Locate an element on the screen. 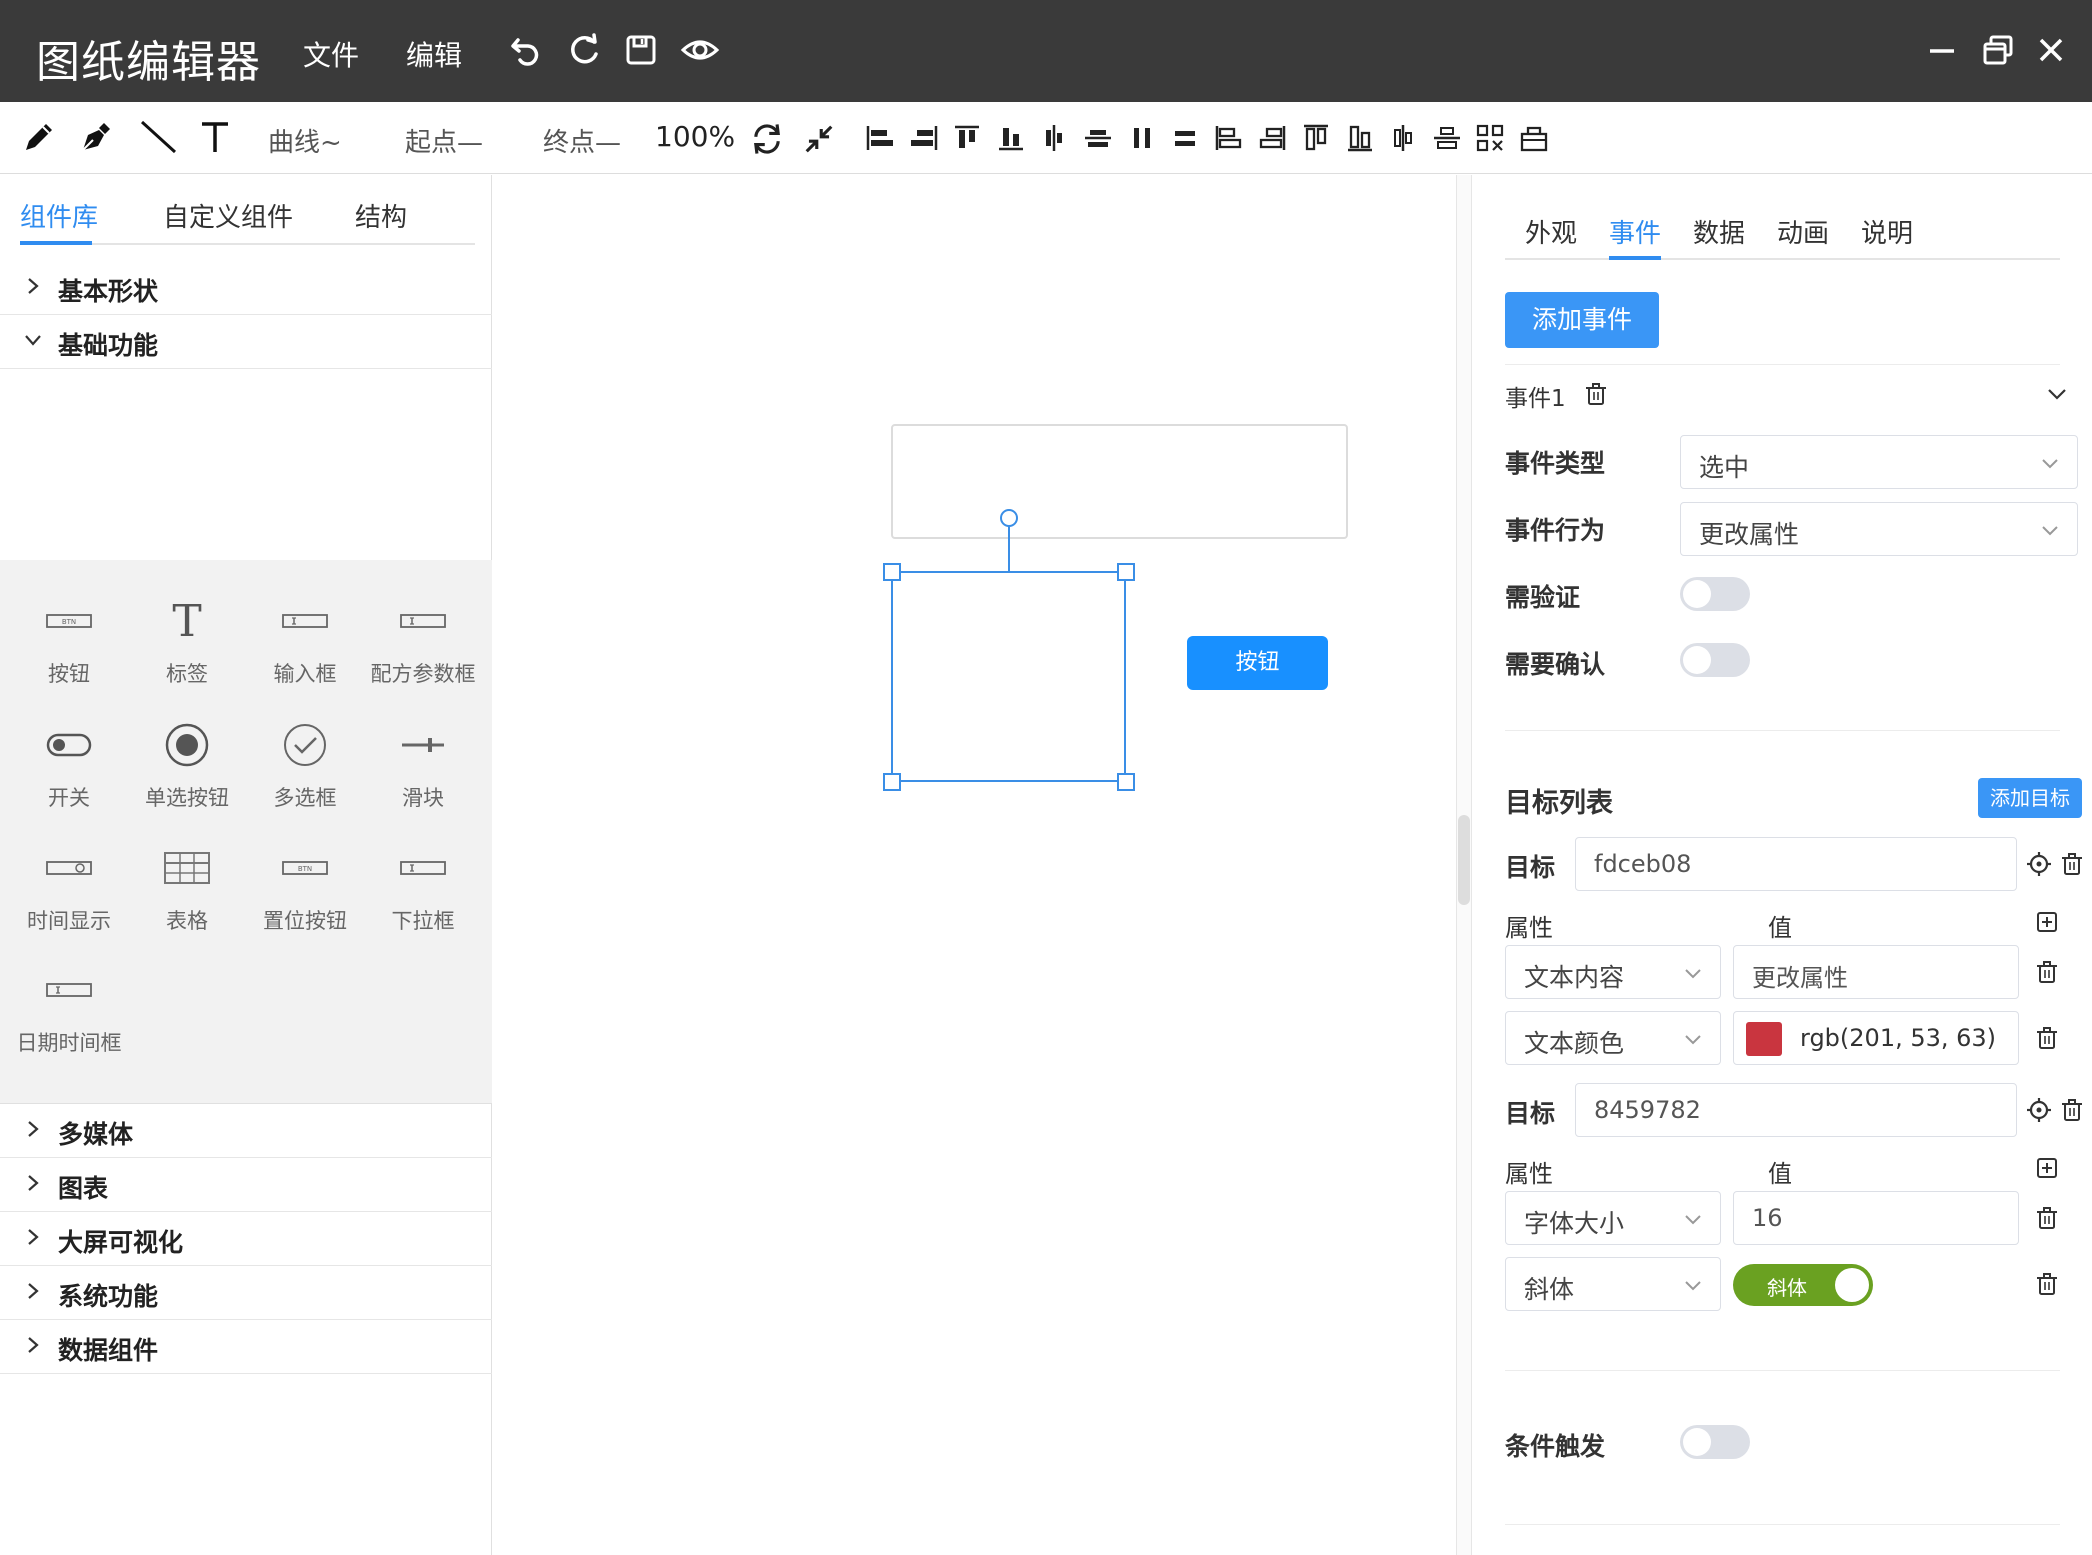 This screenshot has width=2092, height=1555. tab-description: 说明 is located at coordinates (1887, 231).